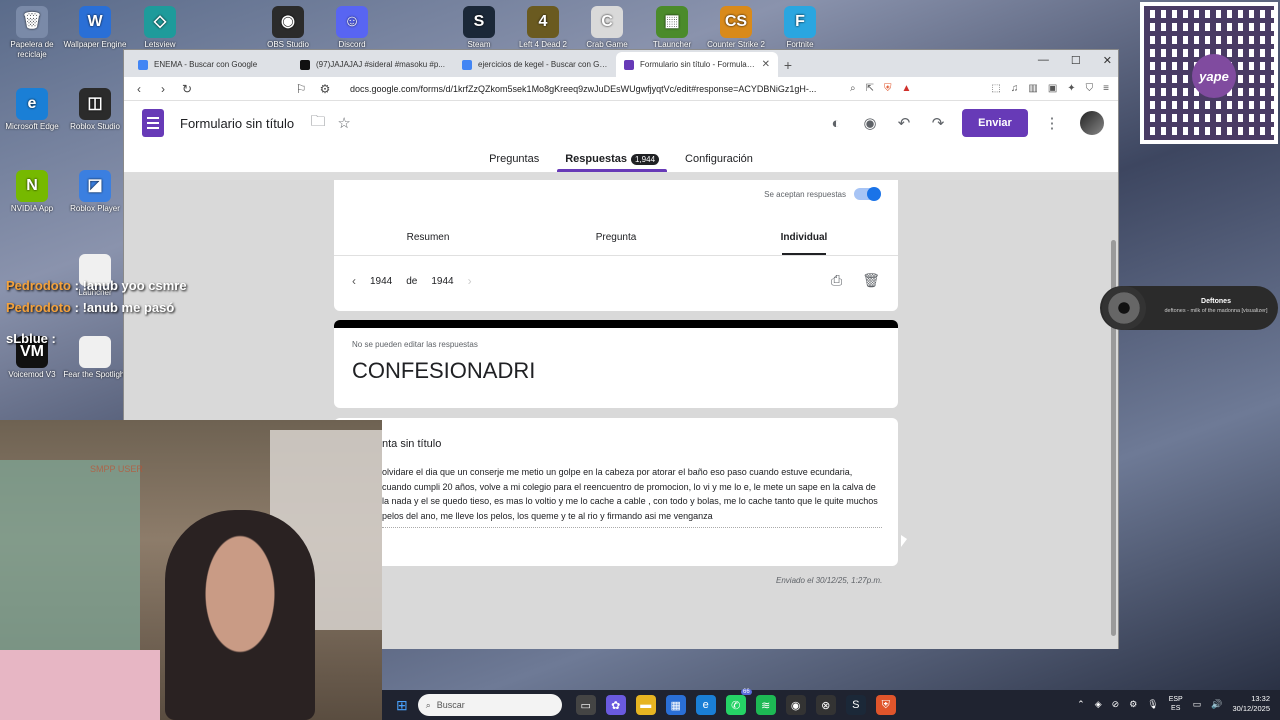 The image size is (1280, 720). What do you see at coordinates (705, 705) in the screenshot?
I see `edge-taskbar-icon: e` at bounding box center [705, 705].